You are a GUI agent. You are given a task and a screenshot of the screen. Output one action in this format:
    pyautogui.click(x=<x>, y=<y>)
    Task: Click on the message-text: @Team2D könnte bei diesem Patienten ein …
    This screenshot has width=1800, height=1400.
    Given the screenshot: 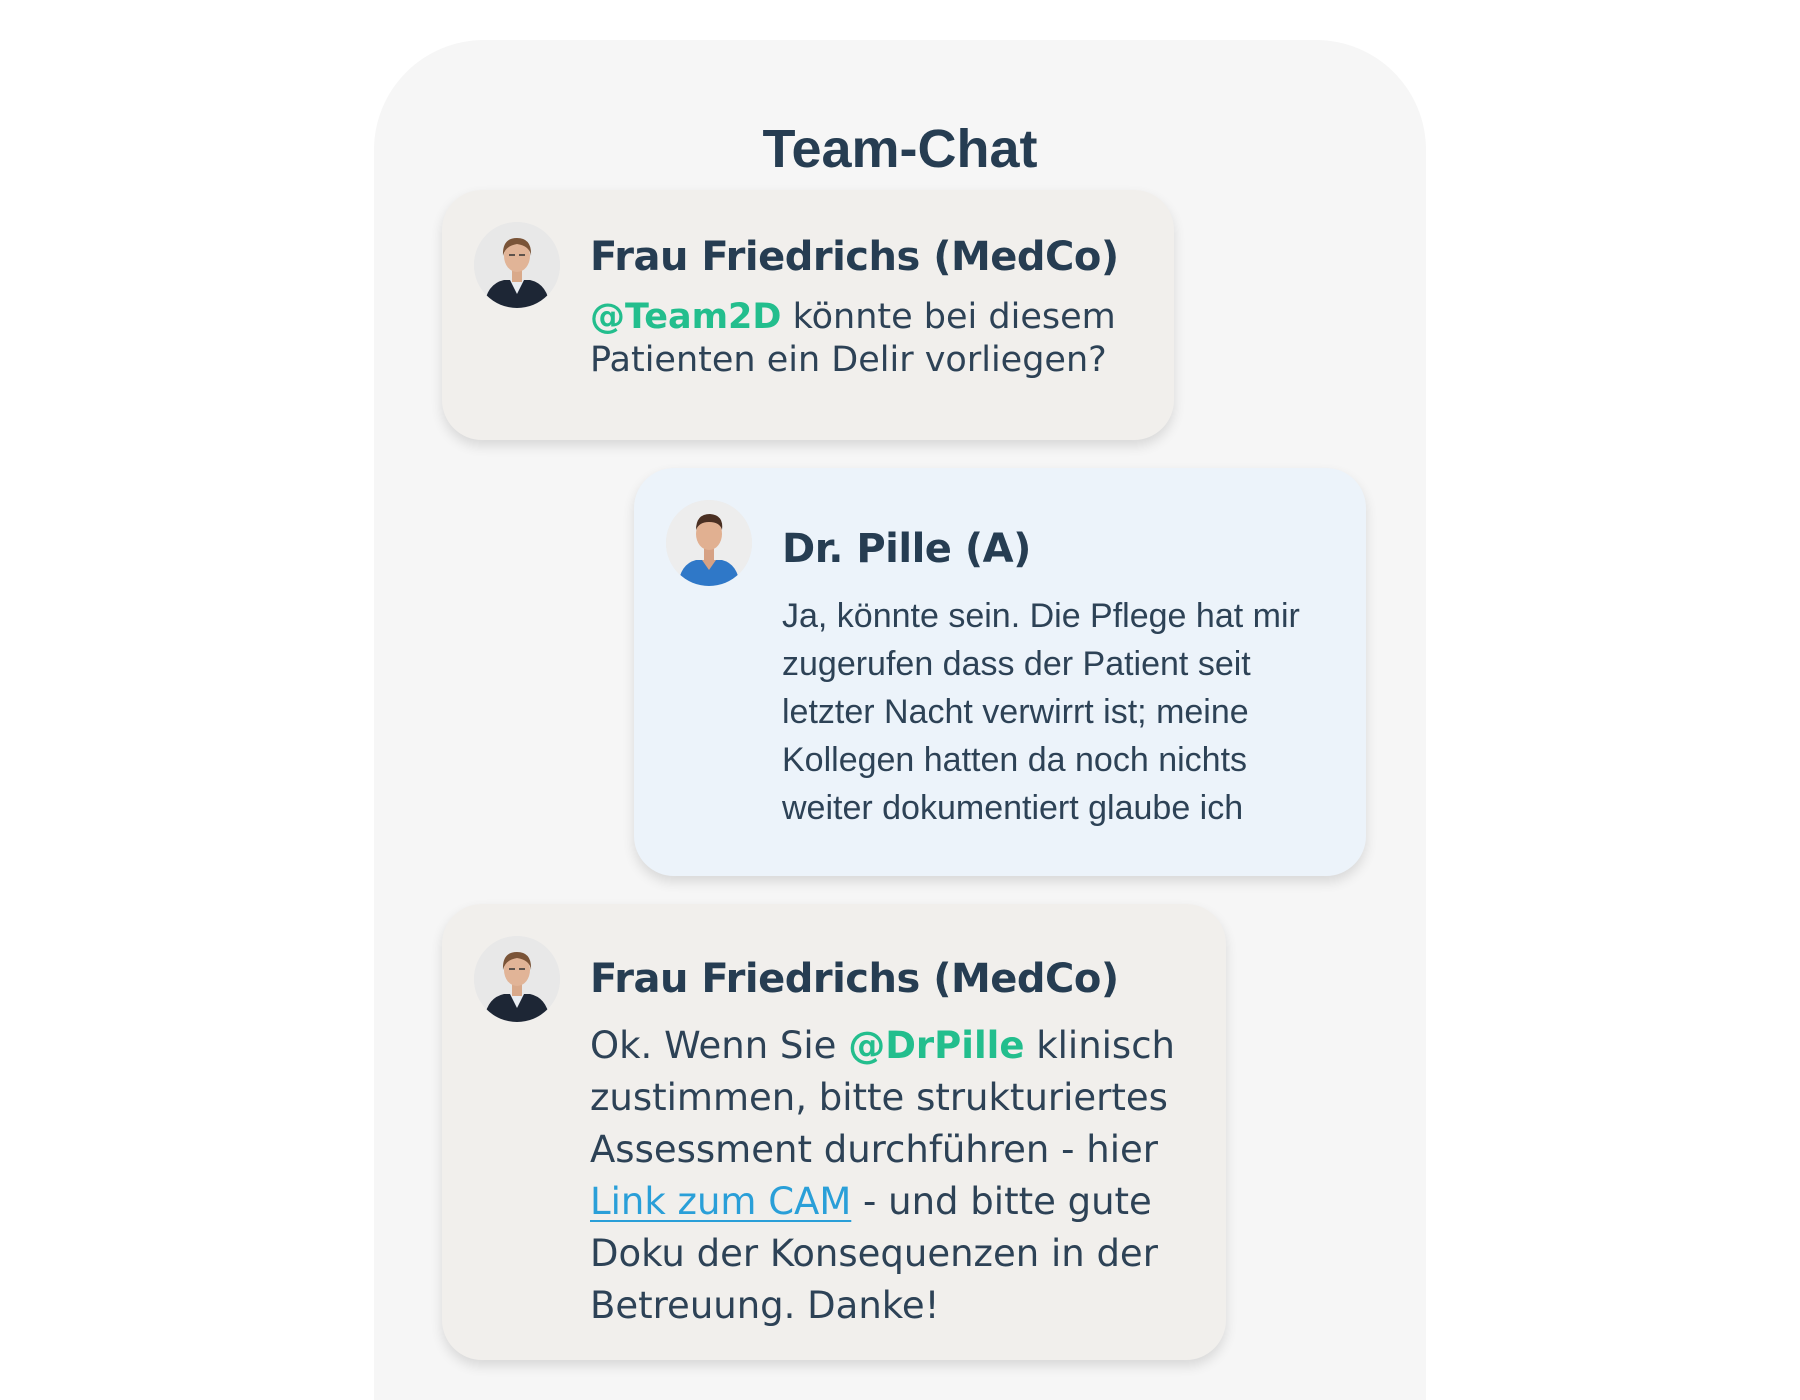 What is the action you would take?
    pyautogui.click(x=870, y=339)
    